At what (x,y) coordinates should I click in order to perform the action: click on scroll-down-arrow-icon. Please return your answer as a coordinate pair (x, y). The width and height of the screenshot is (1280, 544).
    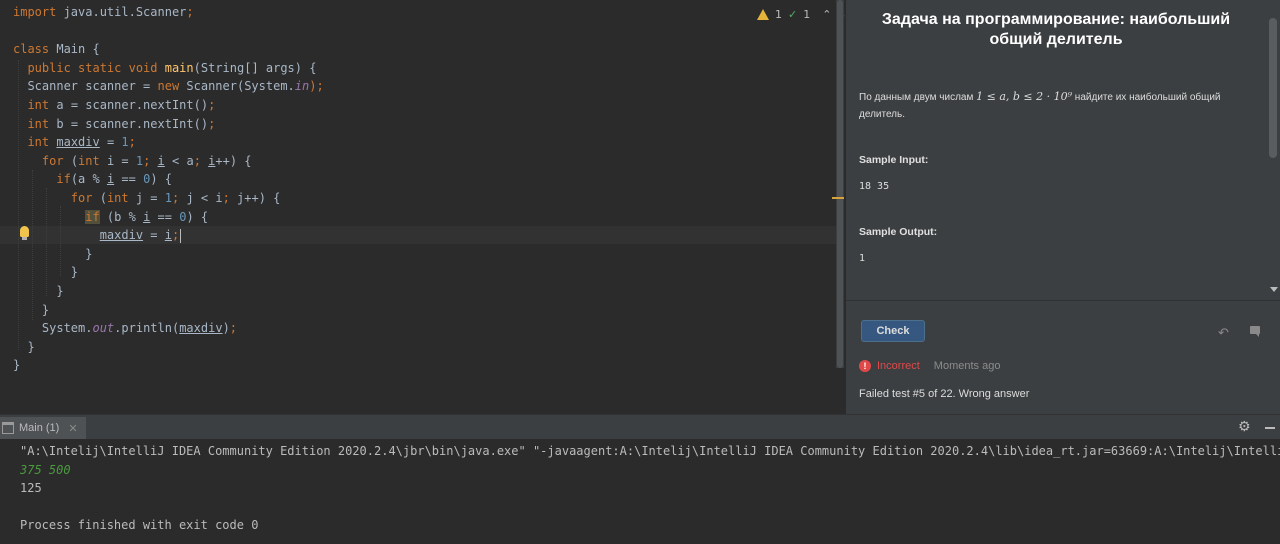
    Looking at the image, I should click on (1274, 289).